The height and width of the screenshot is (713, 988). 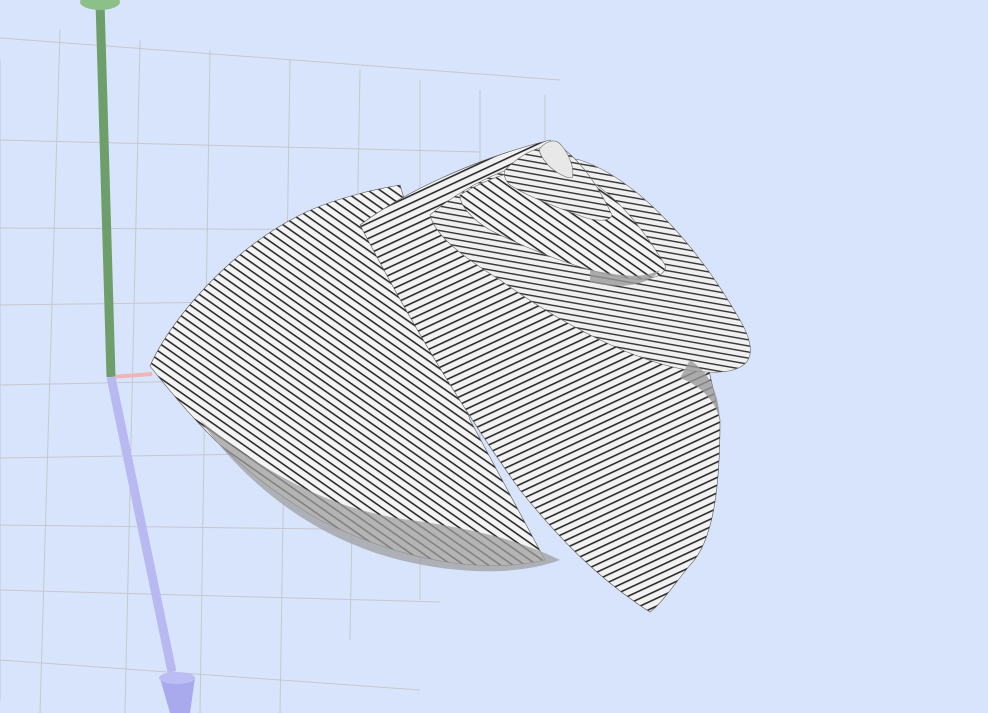 I want to click on y-axis-arrow-icon, so click(x=100, y=189).